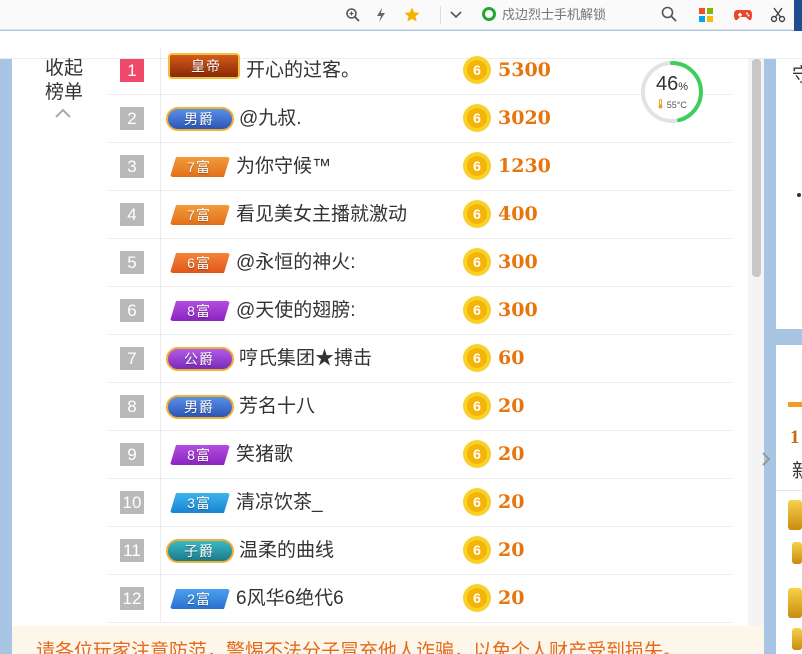  I want to click on ranking-row: 6 8富 @天使的翅膀: 6 300, so click(420, 311).